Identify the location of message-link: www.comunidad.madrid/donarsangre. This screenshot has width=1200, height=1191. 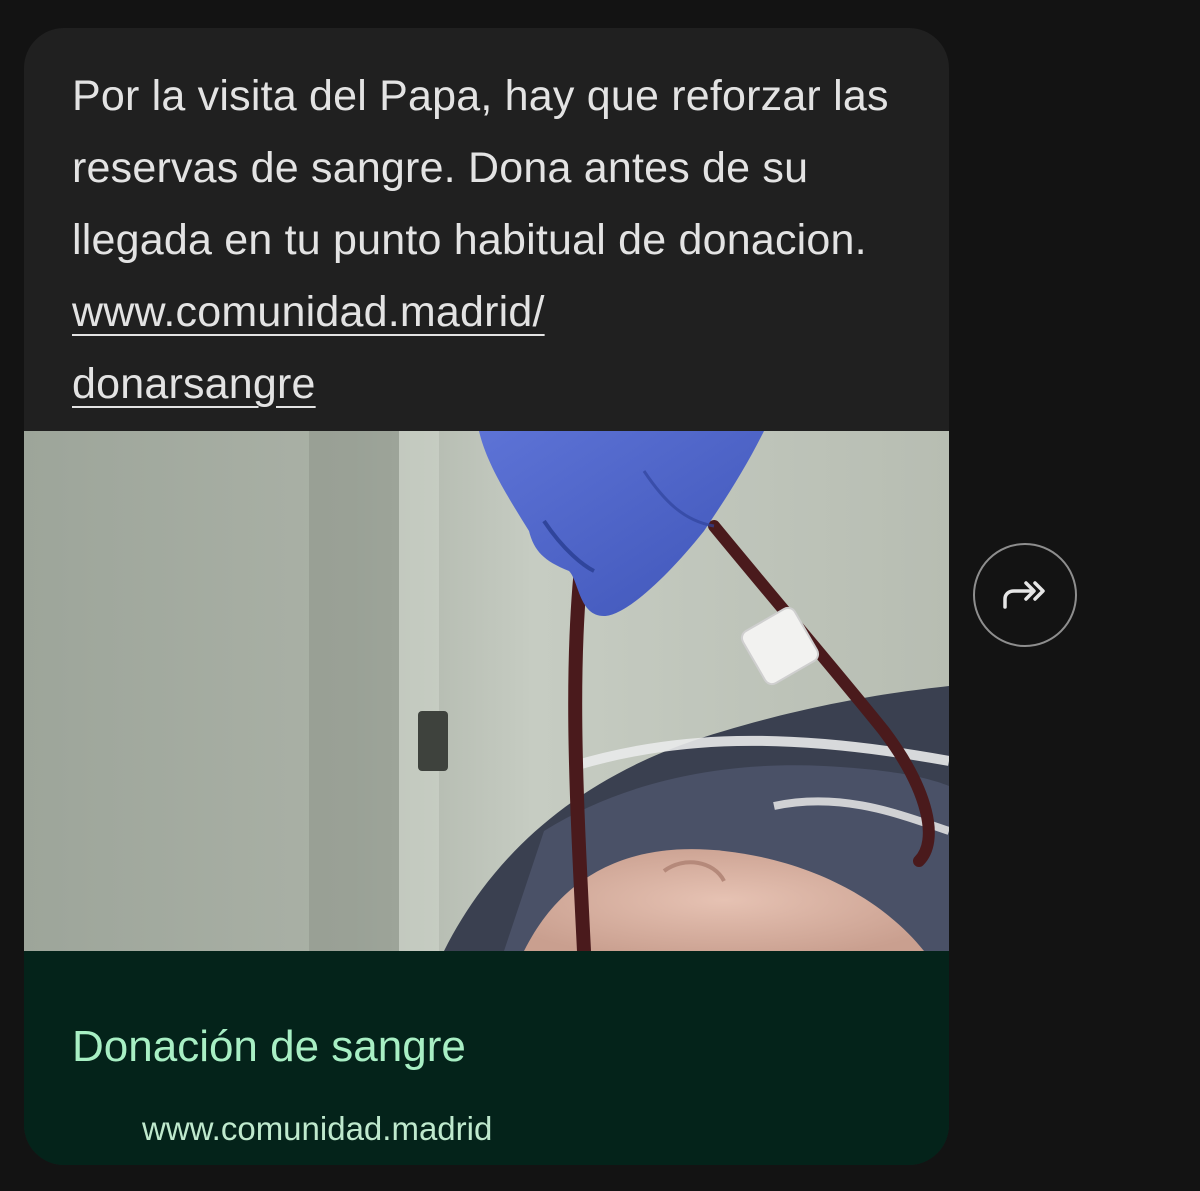
(308, 348).